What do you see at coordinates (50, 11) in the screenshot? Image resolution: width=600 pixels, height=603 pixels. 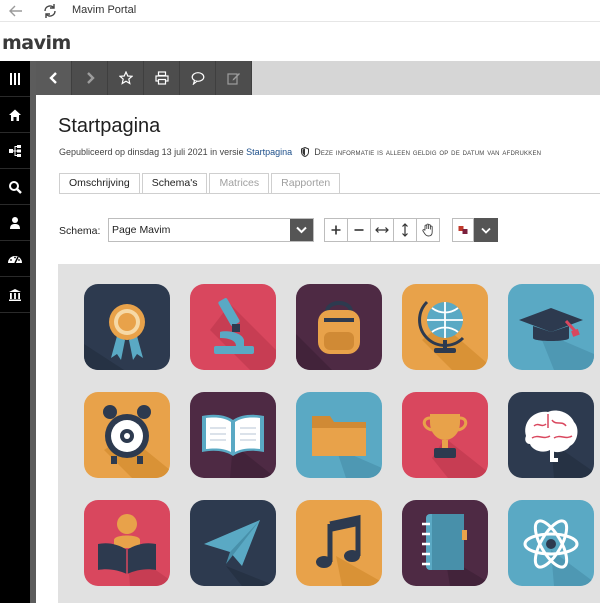 I see `refresh-icon` at bounding box center [50, 11].